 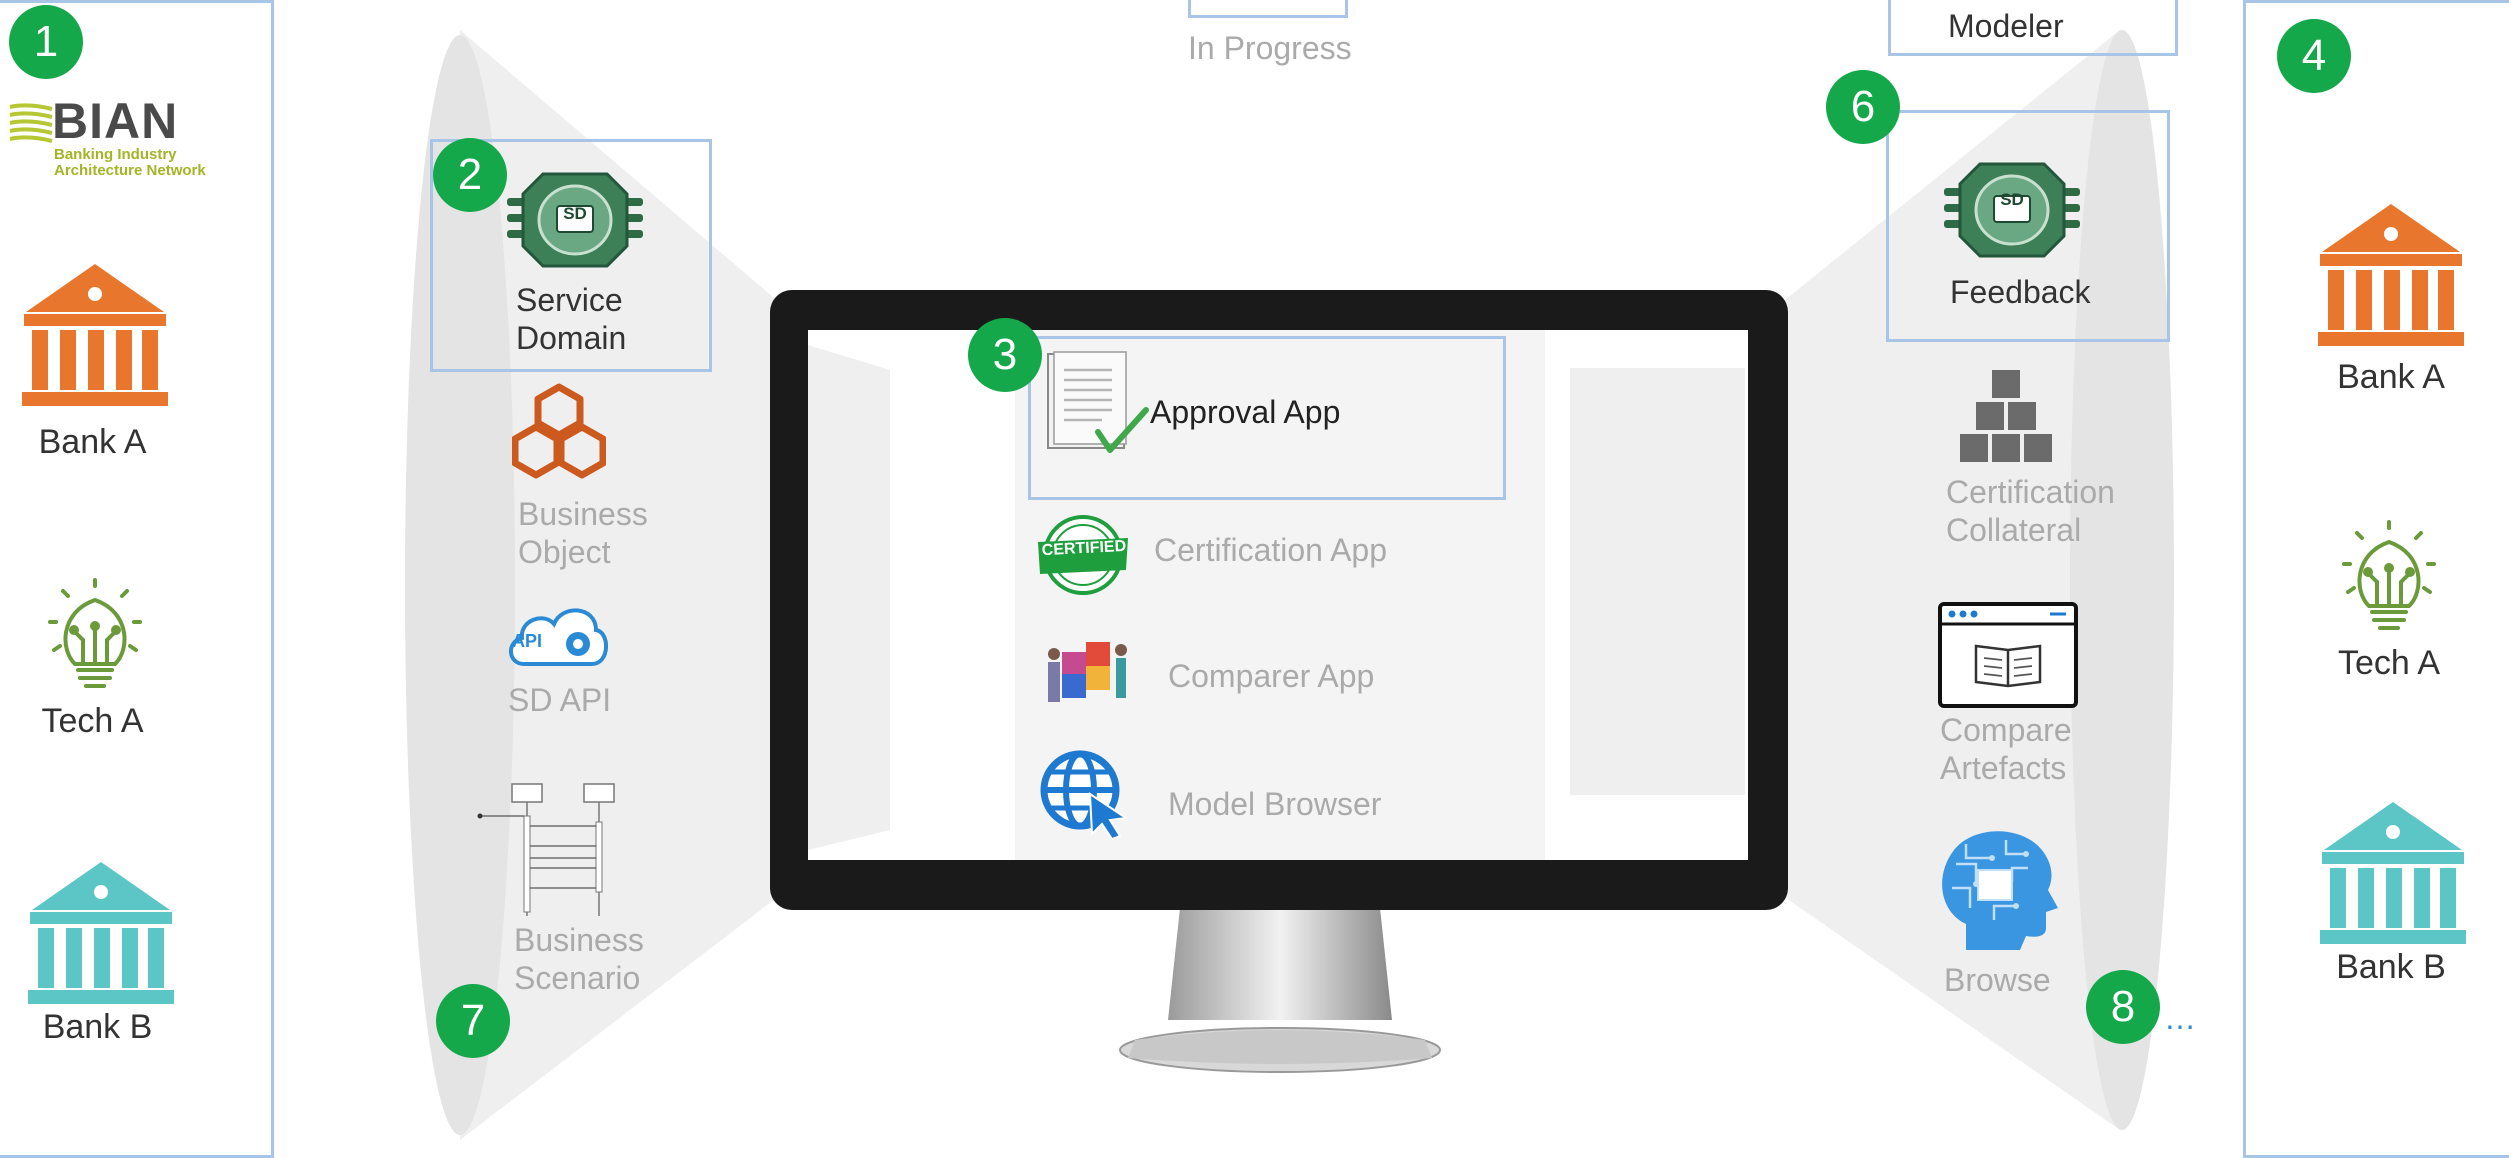 I want to click on certification-collateral-label-2: Collateral, so click(x=2014, y=530).